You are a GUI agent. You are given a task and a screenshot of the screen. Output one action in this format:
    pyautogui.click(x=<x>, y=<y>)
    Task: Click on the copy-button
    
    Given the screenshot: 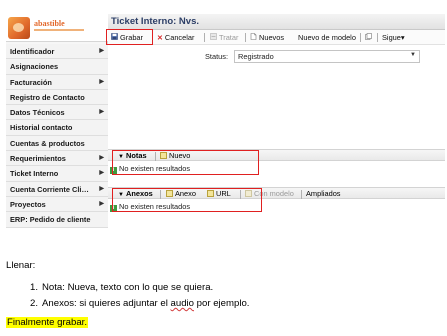 What is the action you would take?
    pyautogui.click(x=369, y=37)
    